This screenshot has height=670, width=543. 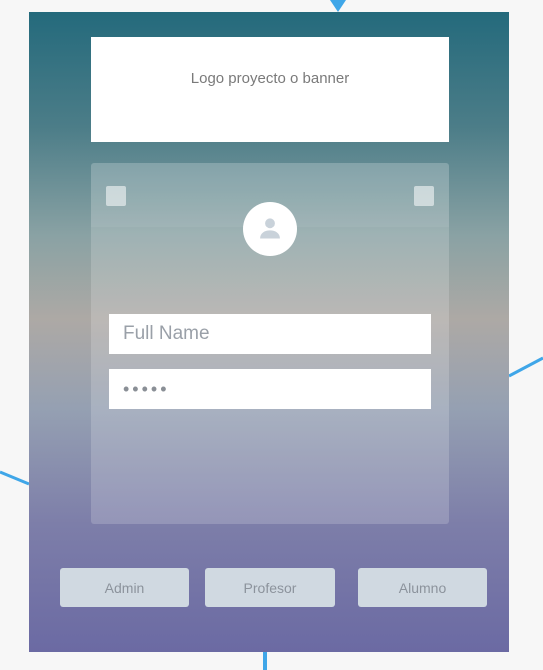 I want to click on banner-text: Logo proyecto o banner, so click(x=270, y=78).